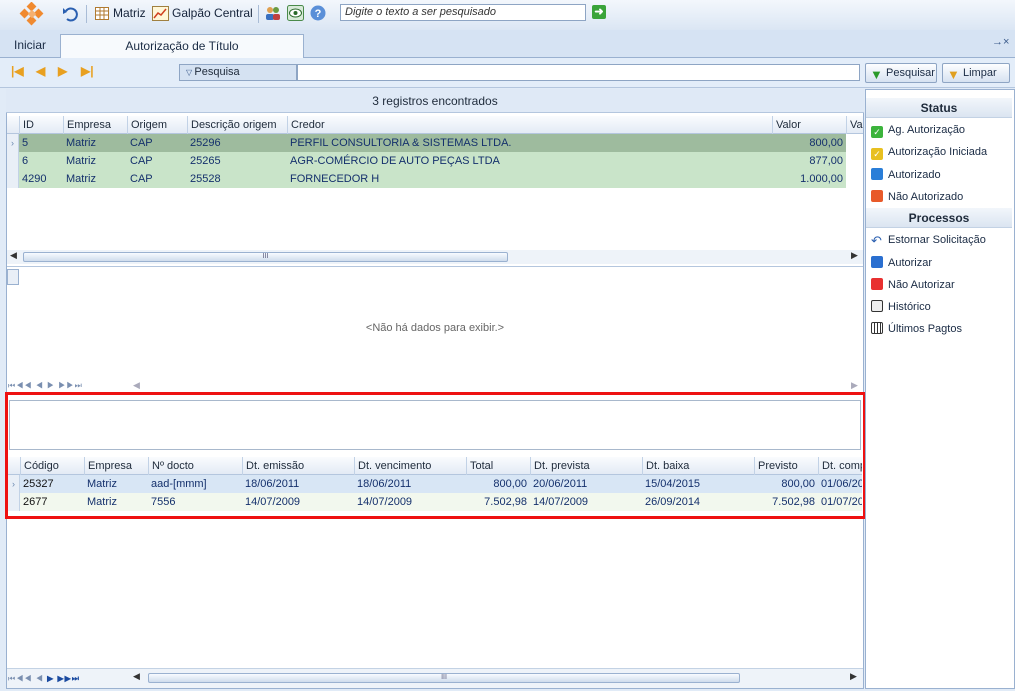 This screenshot has height=691, width=1015. I want to click on historico-action: Histórico, so click(901, 306).